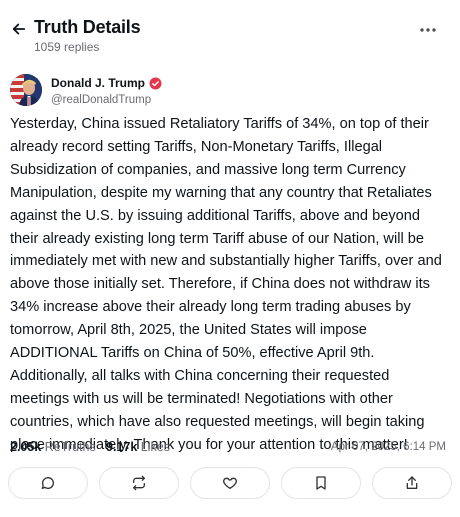 The image size is (460, 517). Describe the element at coordinates (155, 447) in the screenshot. I see `likes-label: Likes` at that location.